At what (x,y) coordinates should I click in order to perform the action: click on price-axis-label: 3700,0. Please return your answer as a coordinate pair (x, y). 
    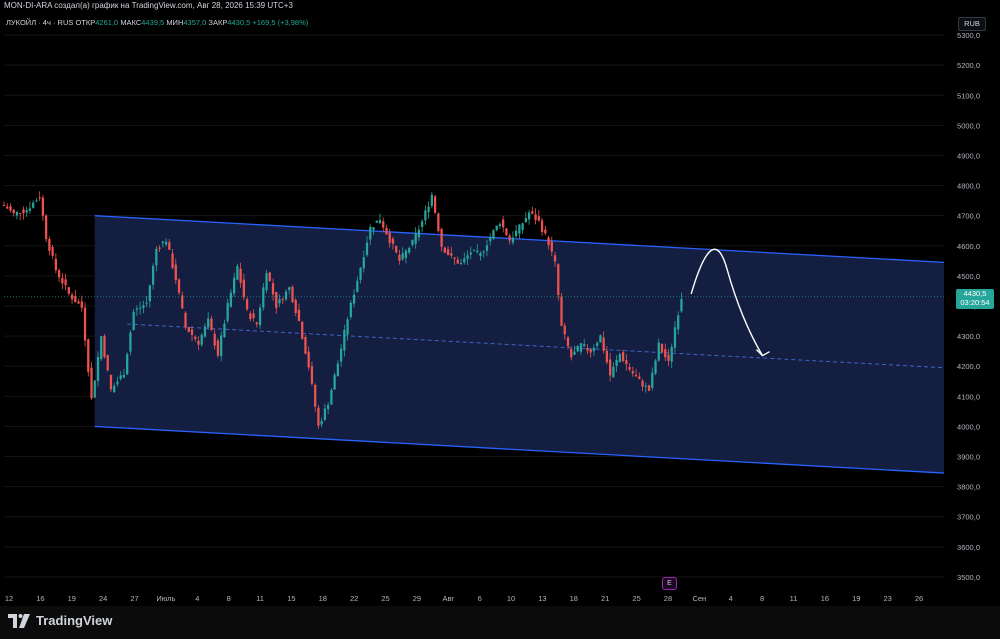
    Looking at the image, I should click on (968, 517).